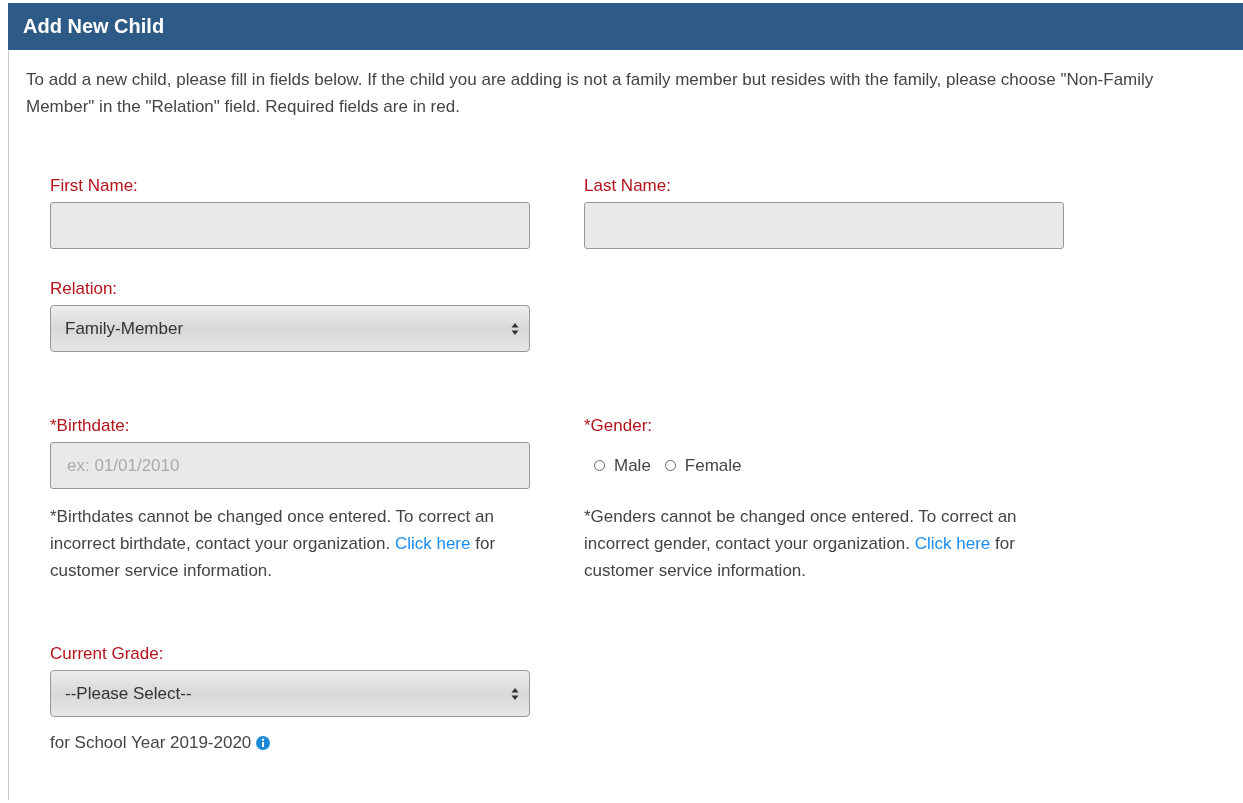 Image resolution: width=1243 pixels, height=803 pixels. I want to click on field-label: First Name:, so click(94, 186).